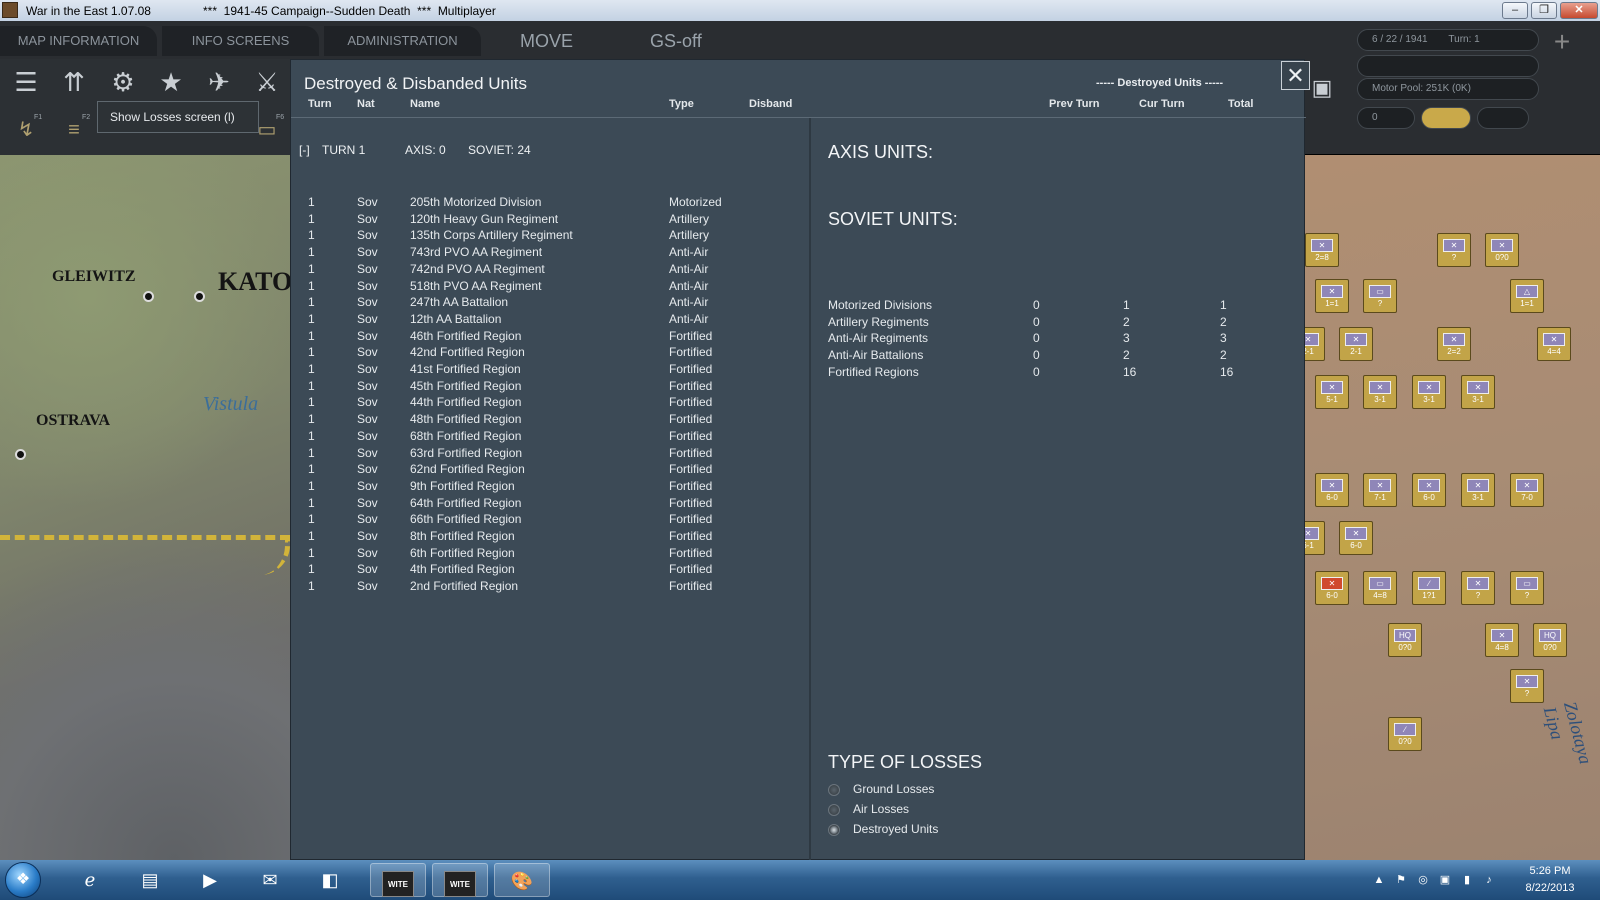 Image resolution: width=1600 pixels, height=900 pixels. I want to click on map-view-left: GLEIWITZ KATO OSTRAVA Vistula, so click(146, 507).